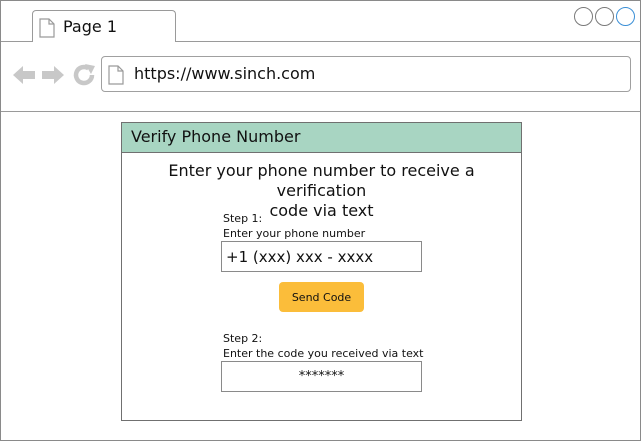 This screenshot has height=441, width=641. Describe the element at coordinates (243, 218) in the screenshot. I see `step-1-label: Step 1:` at that location.